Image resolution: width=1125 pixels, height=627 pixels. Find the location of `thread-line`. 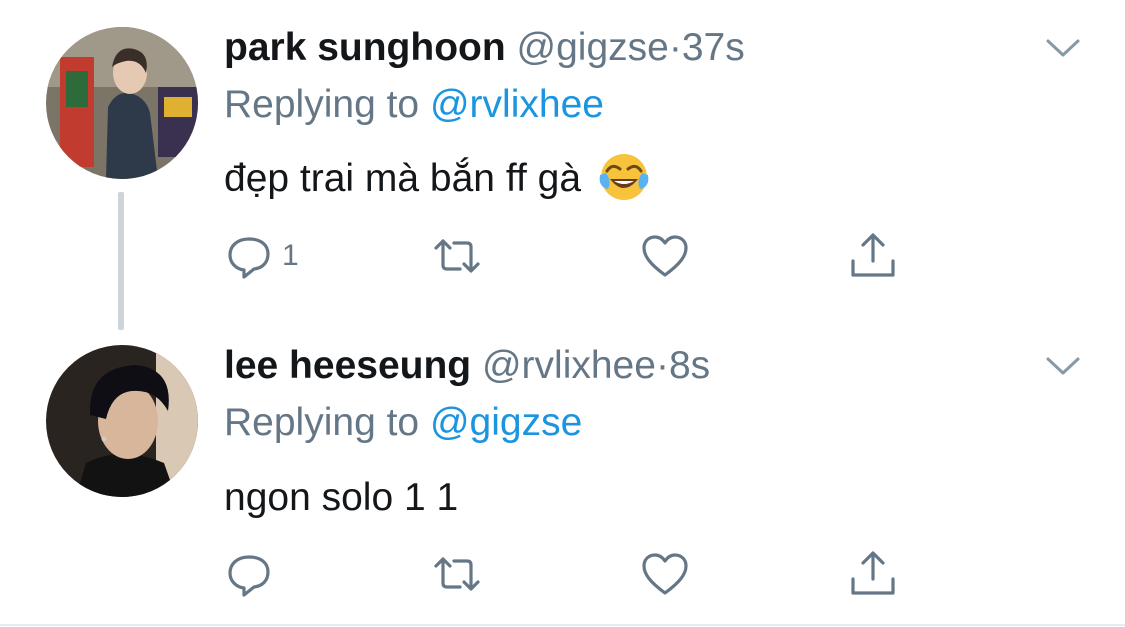

thread-line is located at coordinates (121, 261).